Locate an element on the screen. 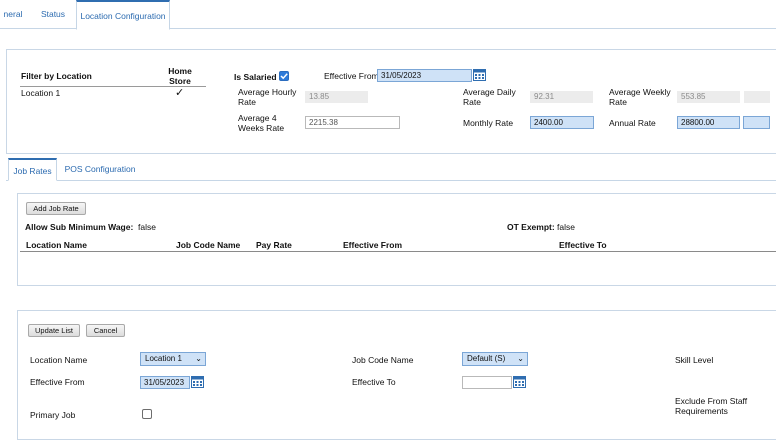  subtab-bar is located at coordinates (391, 180).